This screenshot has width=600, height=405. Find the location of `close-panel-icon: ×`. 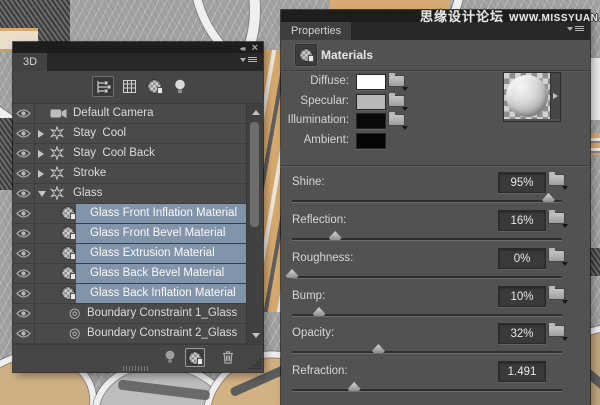

close-panel-icon: × is located at coordinates (255, 48).